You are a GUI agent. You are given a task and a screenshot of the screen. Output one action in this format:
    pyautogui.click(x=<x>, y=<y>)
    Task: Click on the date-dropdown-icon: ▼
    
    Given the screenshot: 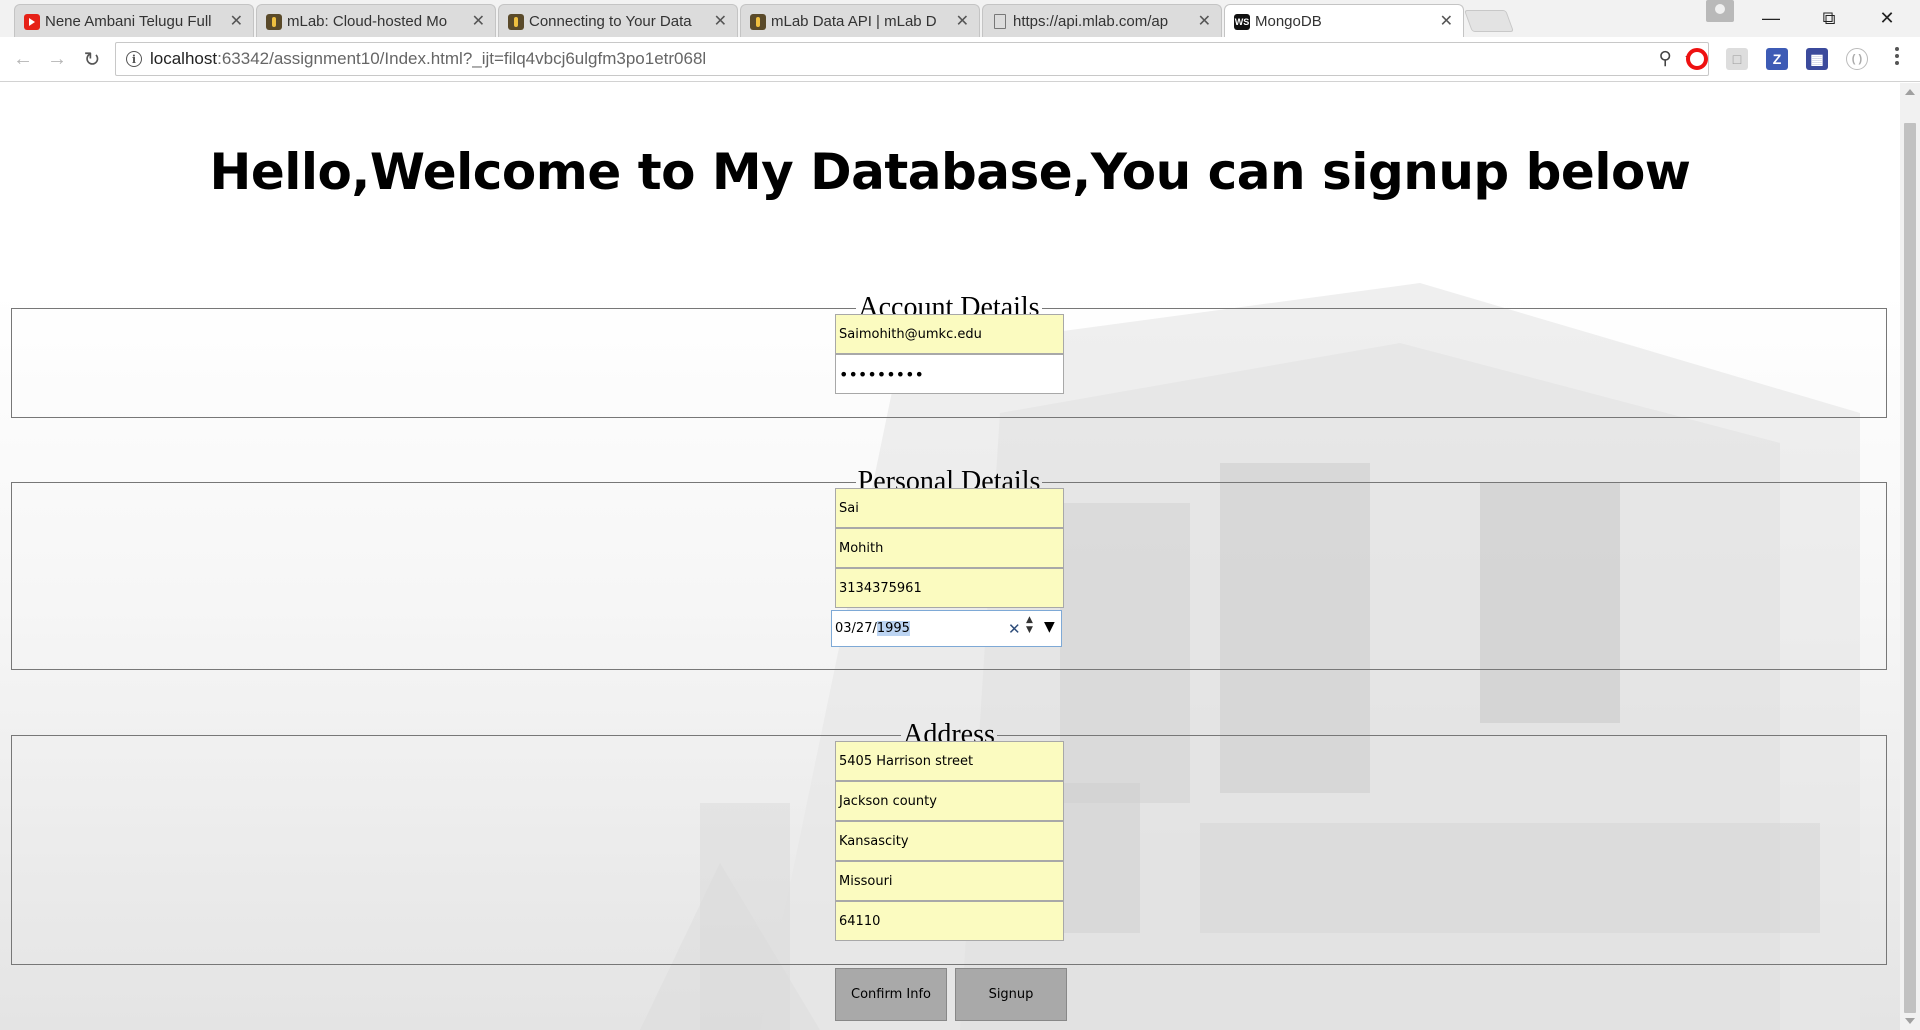 What is the action you would take?
    pyautogui.click(x=1049, y=627)
    